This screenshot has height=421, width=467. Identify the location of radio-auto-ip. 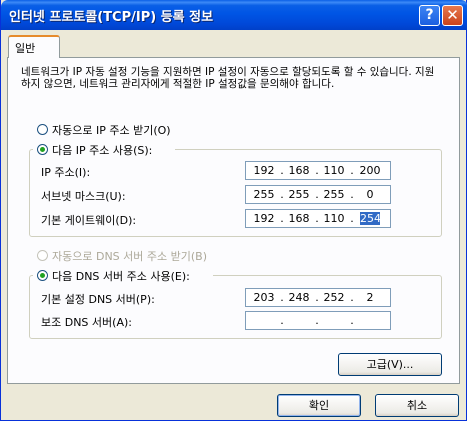
(42, 129).